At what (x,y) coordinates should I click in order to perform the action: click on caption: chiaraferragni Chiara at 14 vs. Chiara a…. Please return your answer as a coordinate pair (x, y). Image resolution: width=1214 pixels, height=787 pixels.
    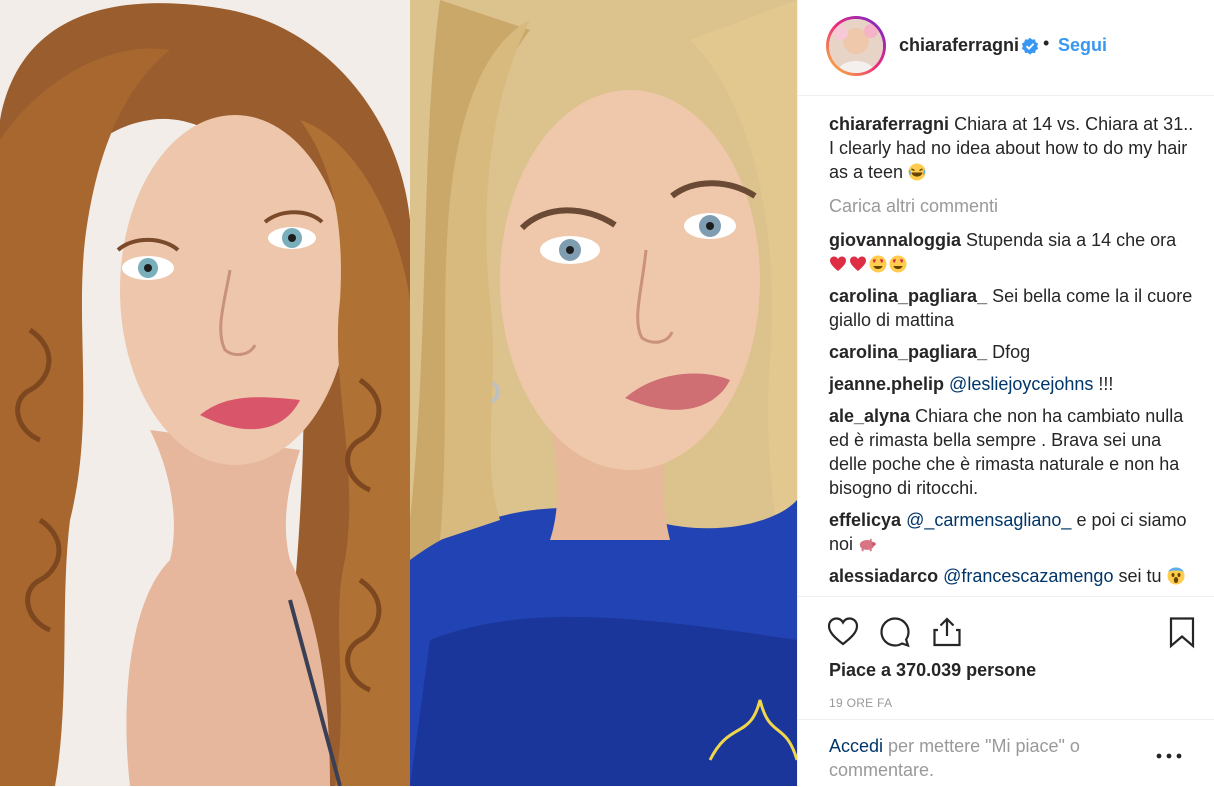
    Looking at the image, I should click on (1014, 148).